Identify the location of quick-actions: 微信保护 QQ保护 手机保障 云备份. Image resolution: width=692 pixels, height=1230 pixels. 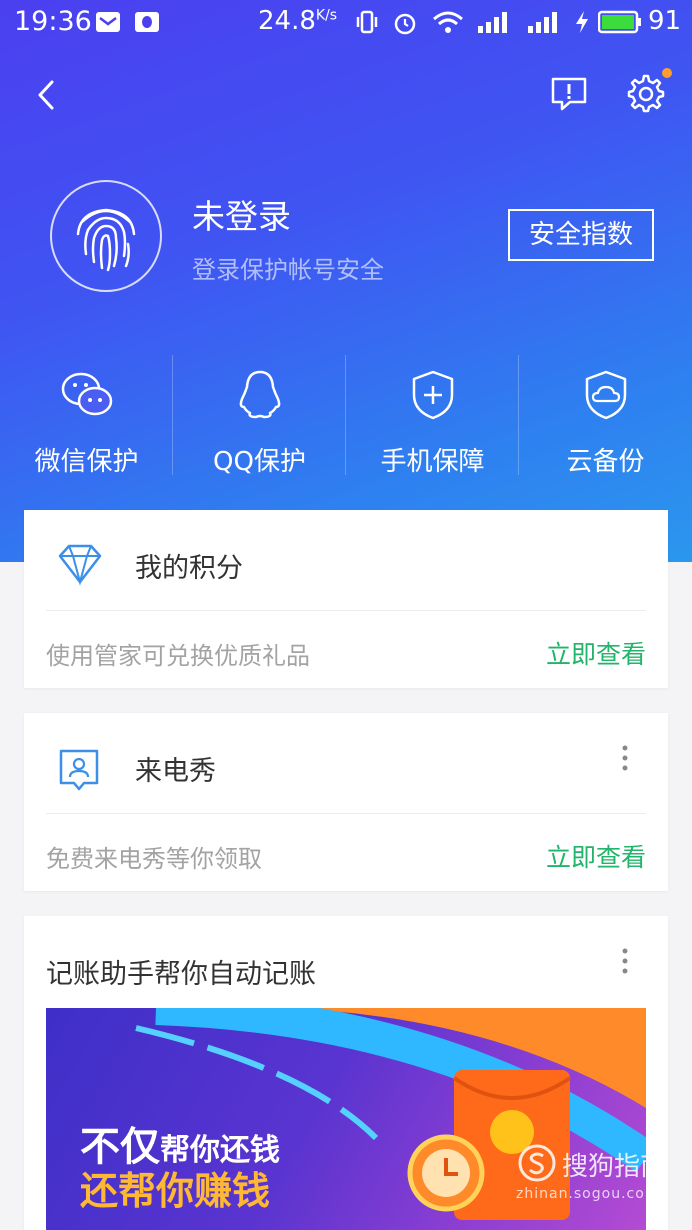
(346, 416).